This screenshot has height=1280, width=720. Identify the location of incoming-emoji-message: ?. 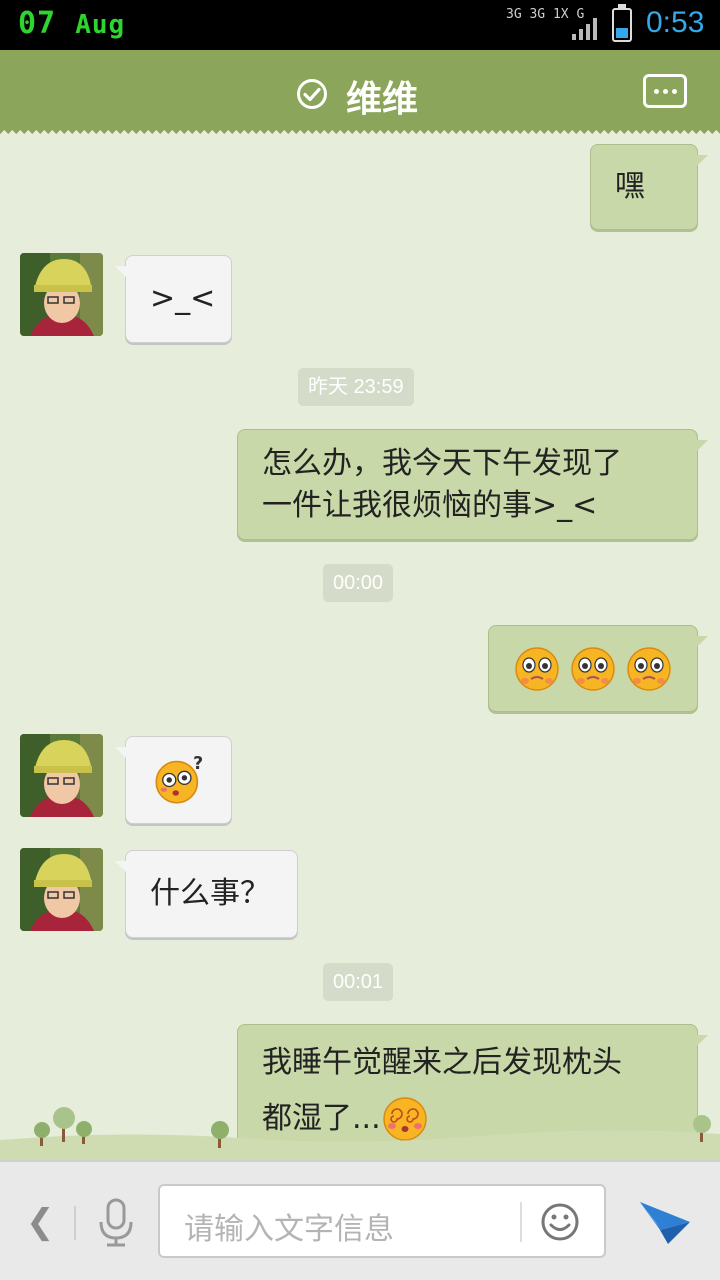
(173, 780).